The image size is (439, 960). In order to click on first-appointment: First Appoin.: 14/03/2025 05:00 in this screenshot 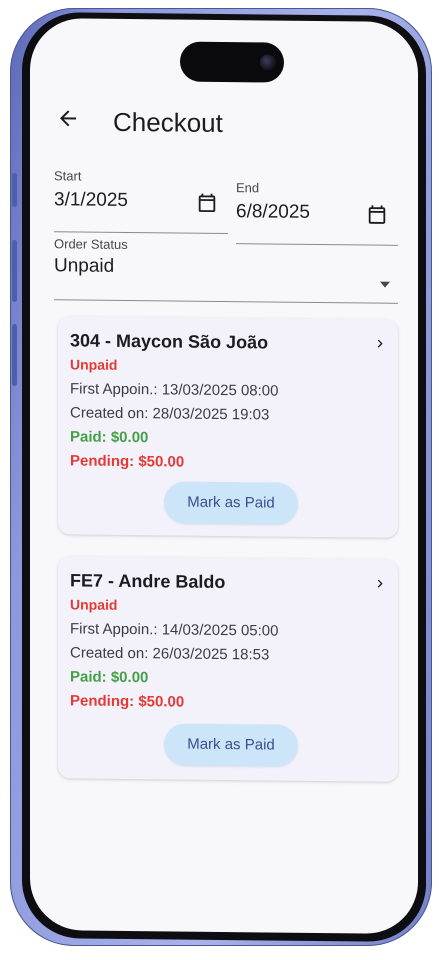, I will do `click(174, 630)`.